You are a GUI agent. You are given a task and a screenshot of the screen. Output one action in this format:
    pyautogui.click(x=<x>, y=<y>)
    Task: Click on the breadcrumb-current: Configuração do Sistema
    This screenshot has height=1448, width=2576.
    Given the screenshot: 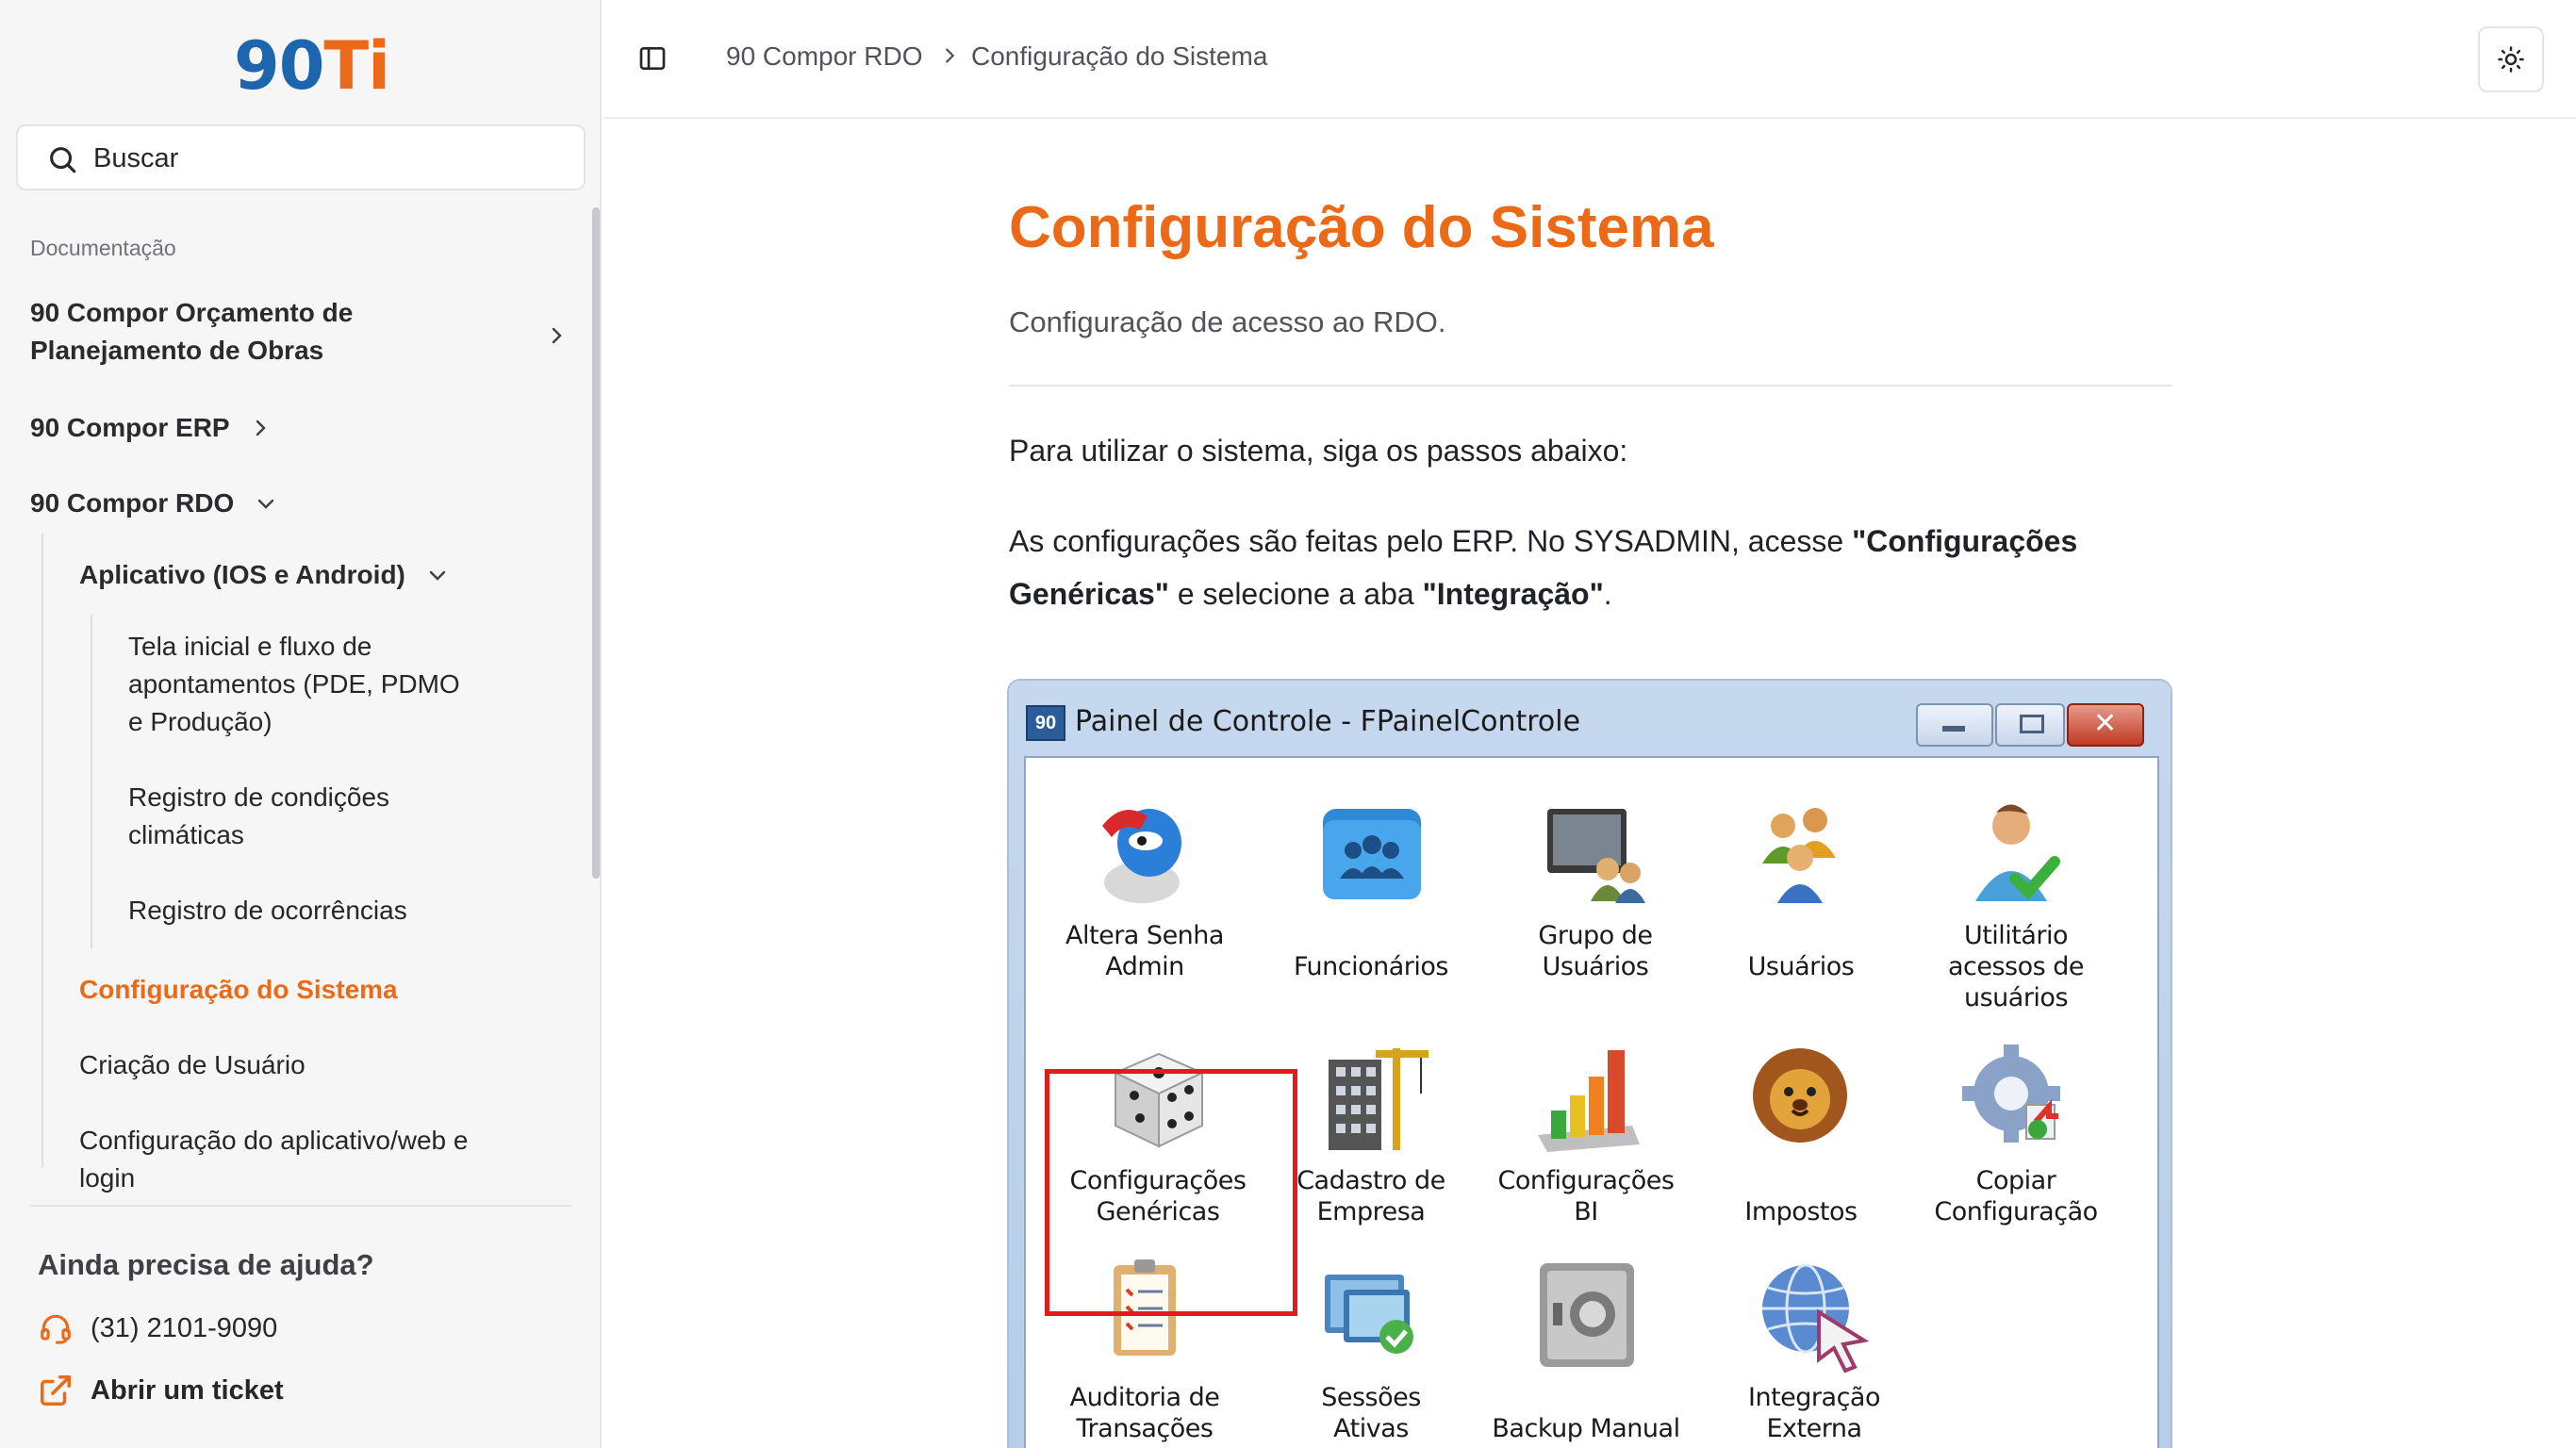 What is the action you would take?
    pyautogui.click(x=1119, y=56)
    